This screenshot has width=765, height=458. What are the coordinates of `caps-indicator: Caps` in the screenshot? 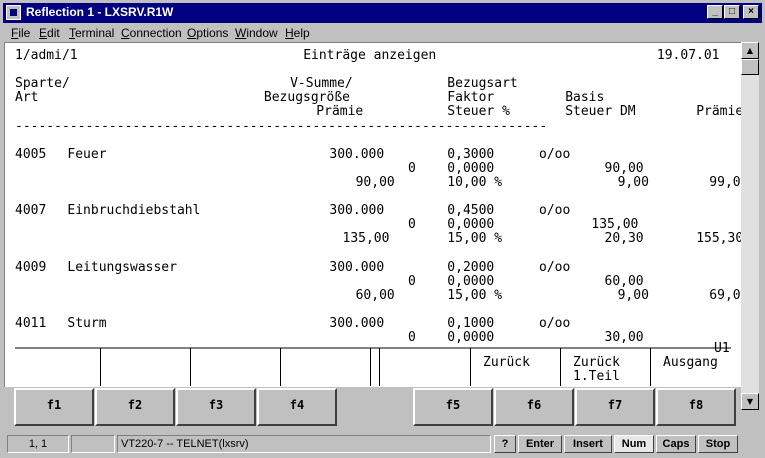 It's located at (676, 444).